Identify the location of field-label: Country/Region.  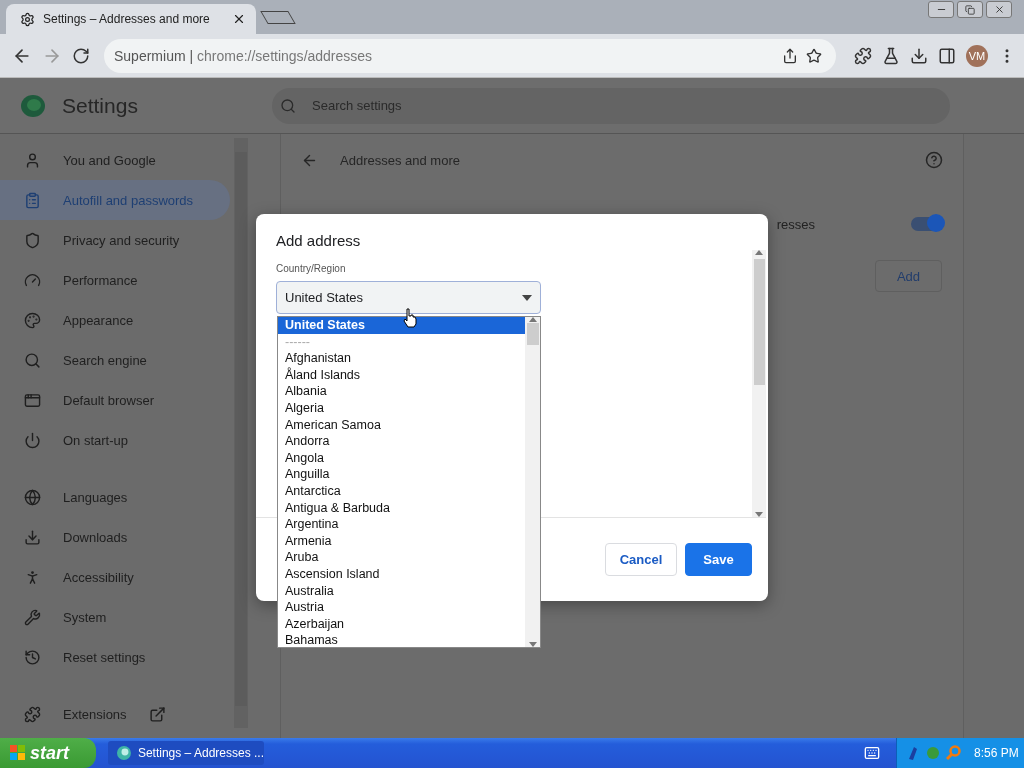
(311, 268).